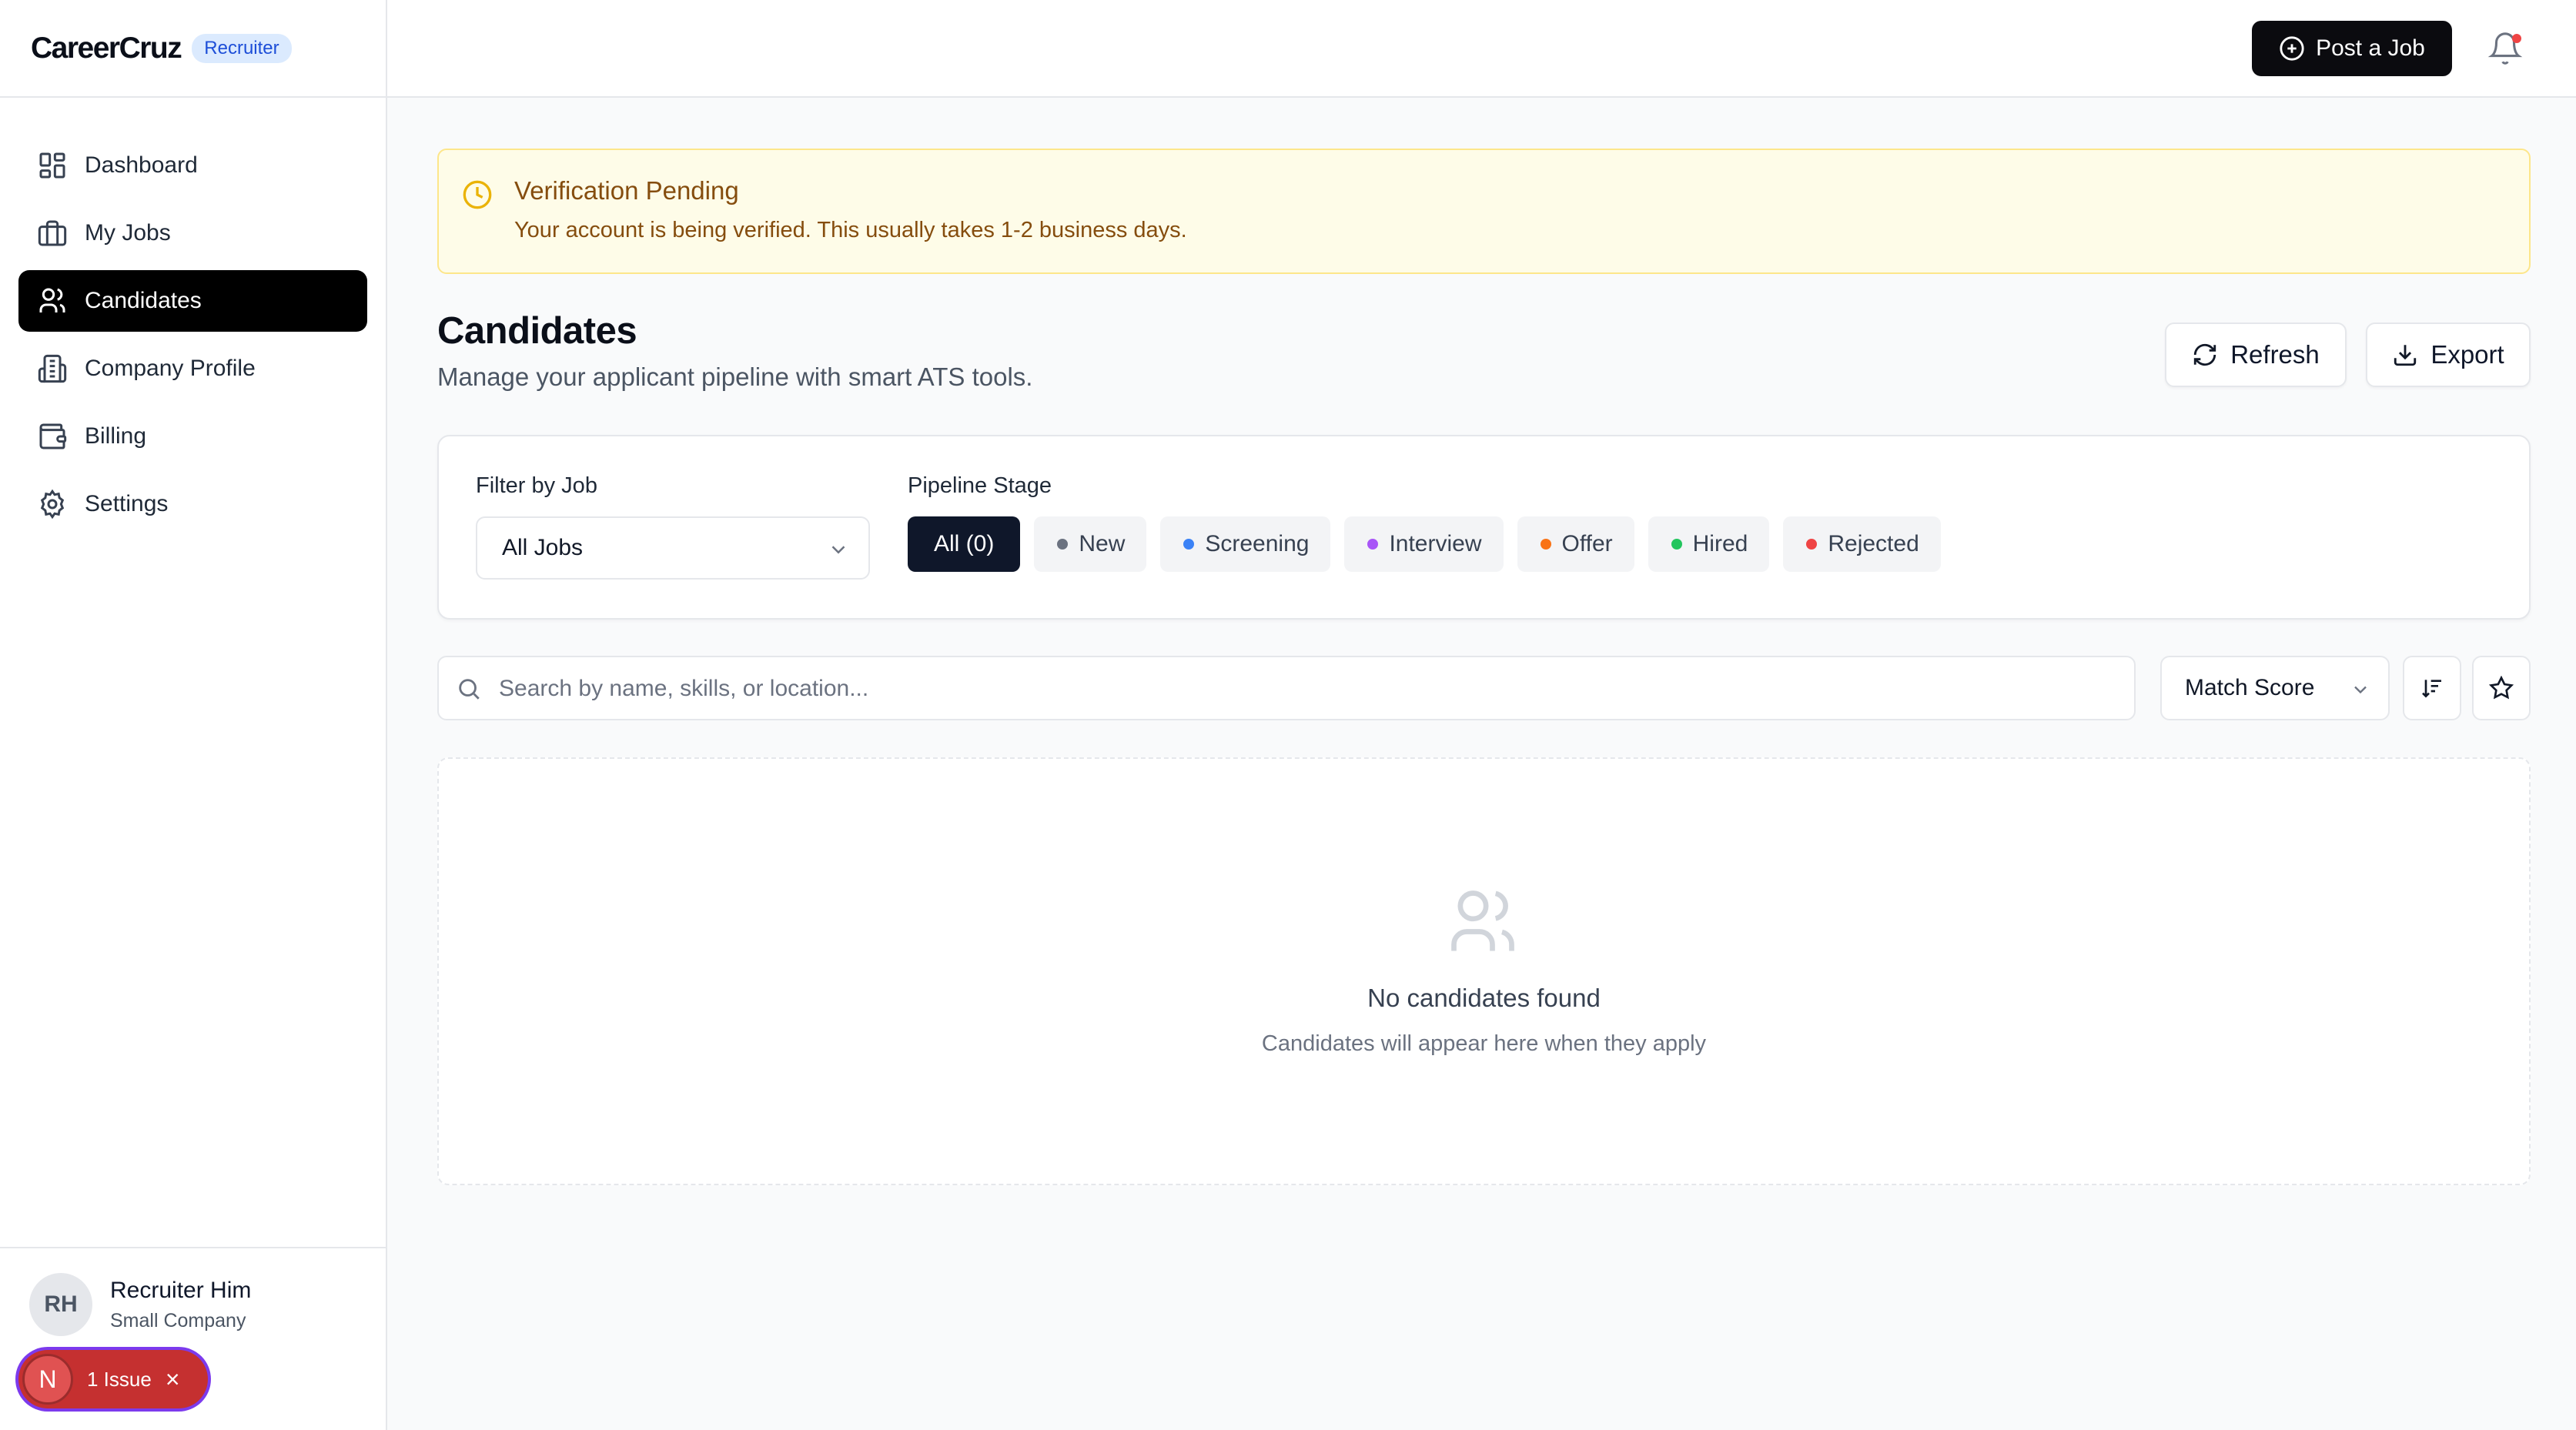 The width and height of the screenshot is (2576, 1430). I want to click on stage-label: All (0), so click(965, 543).